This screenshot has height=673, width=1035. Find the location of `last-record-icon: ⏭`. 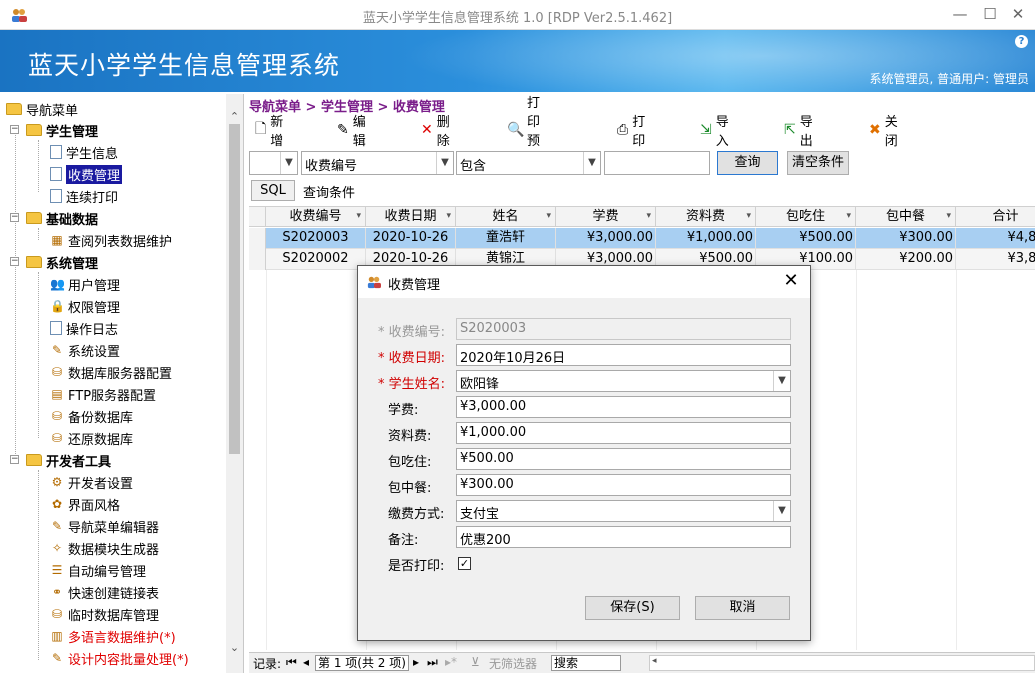

last-record-icon: ⏭ is located at coordinates (432, 662).